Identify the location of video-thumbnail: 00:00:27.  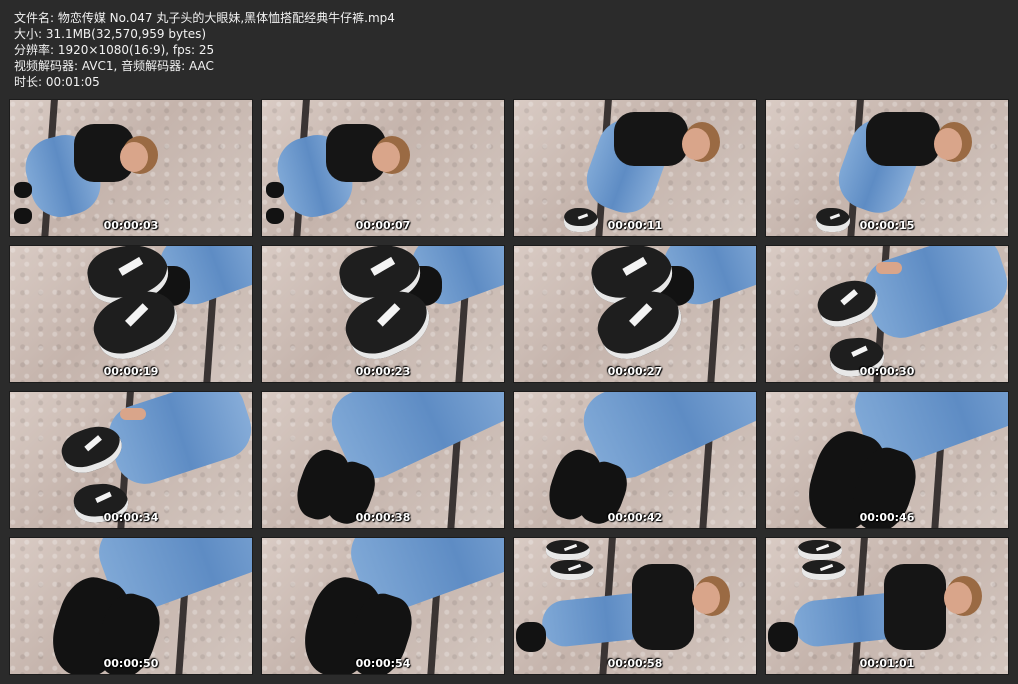
(635, 314).